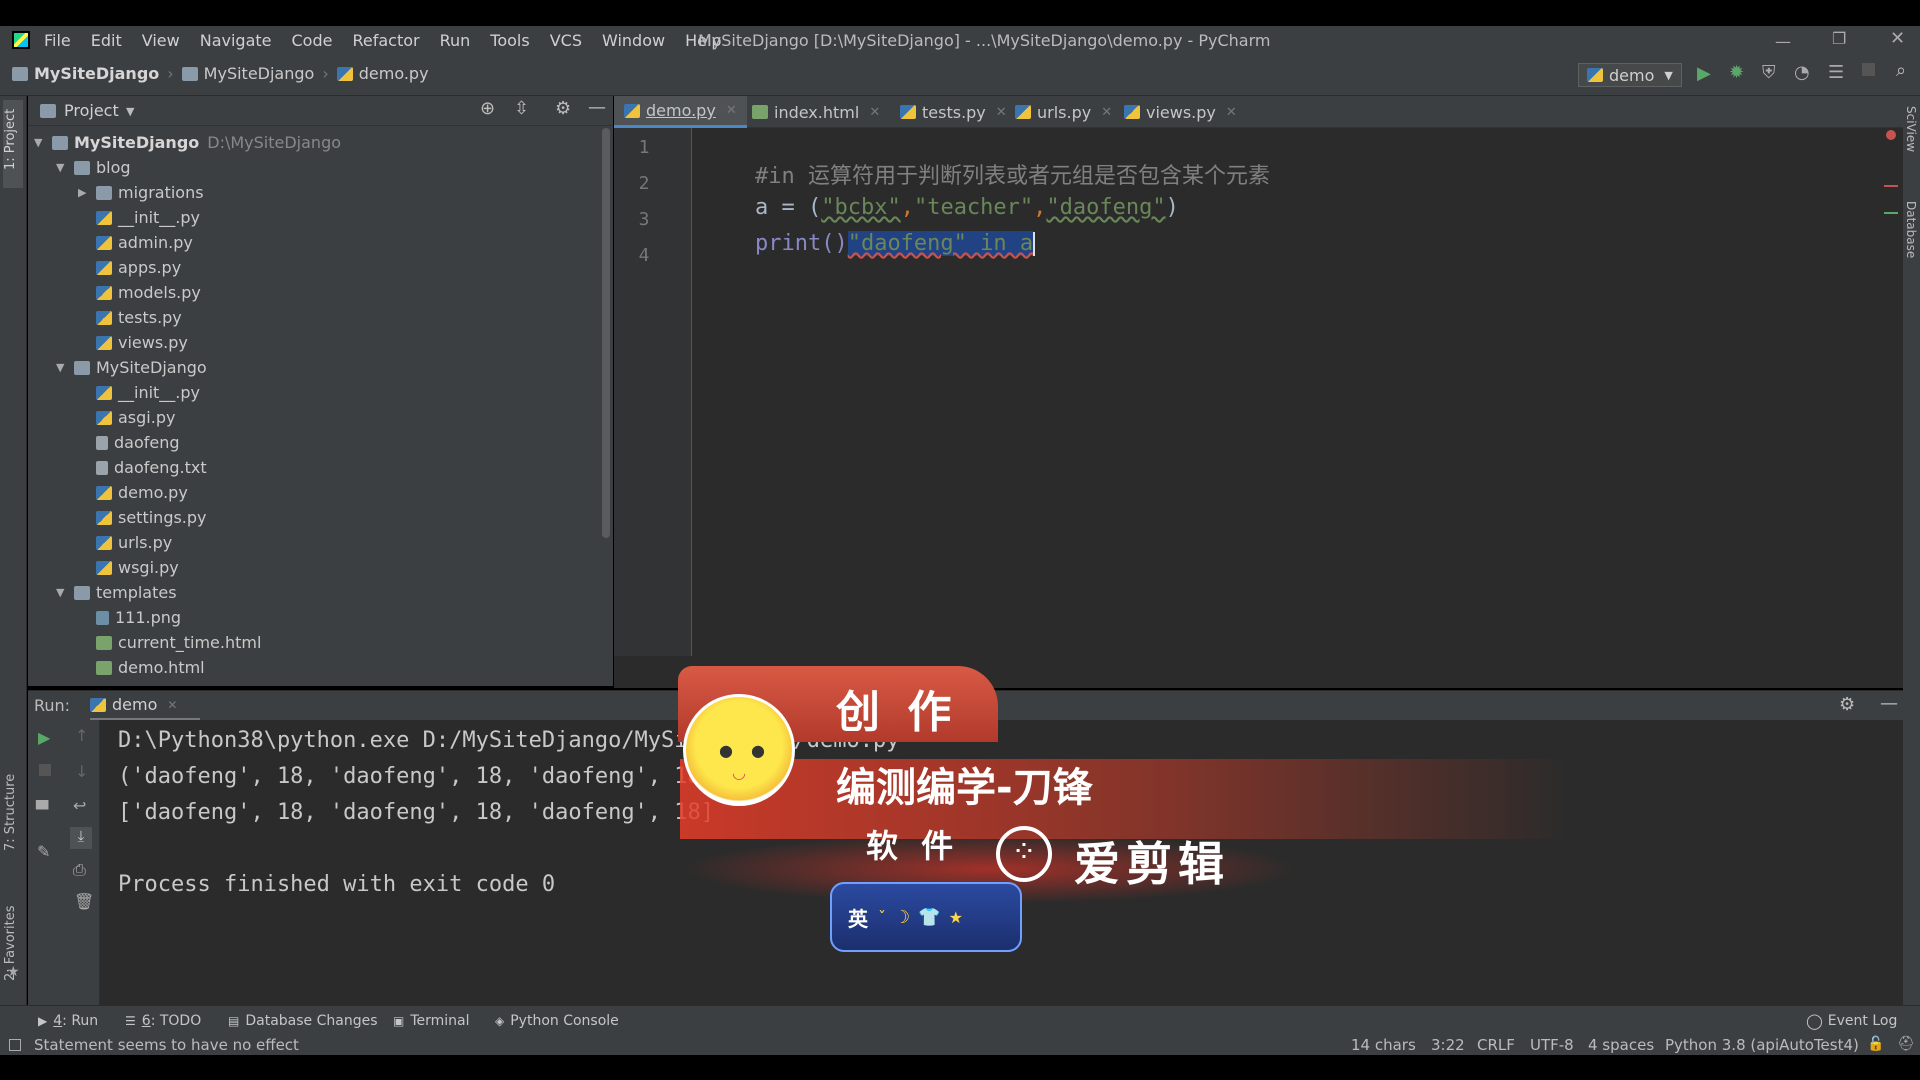 This screenshot has height=1080, width=1920. I want to click on minimize-icon: —, so click(1783, 41).